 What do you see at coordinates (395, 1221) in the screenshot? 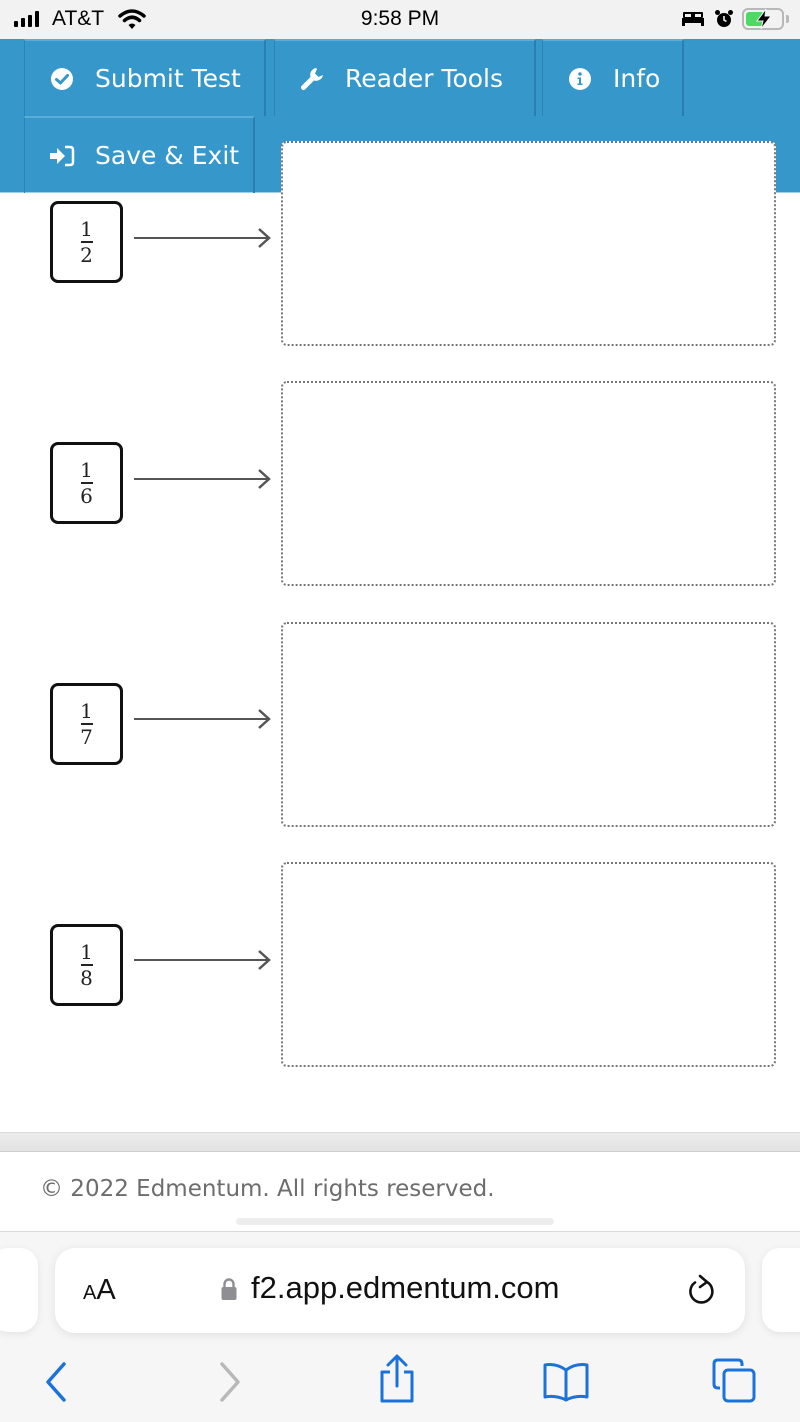
I see `scroll-indicator` at bounding box center [395, 1221].